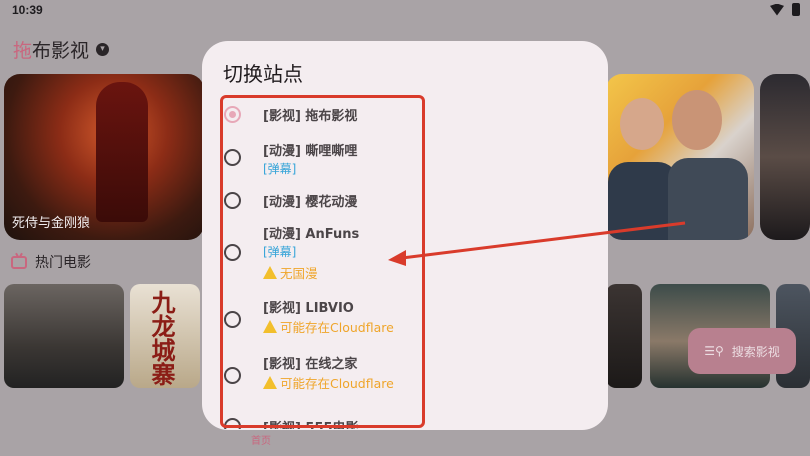  I want to click on site-name: [影视] 拖布影视, so click(310, 116).